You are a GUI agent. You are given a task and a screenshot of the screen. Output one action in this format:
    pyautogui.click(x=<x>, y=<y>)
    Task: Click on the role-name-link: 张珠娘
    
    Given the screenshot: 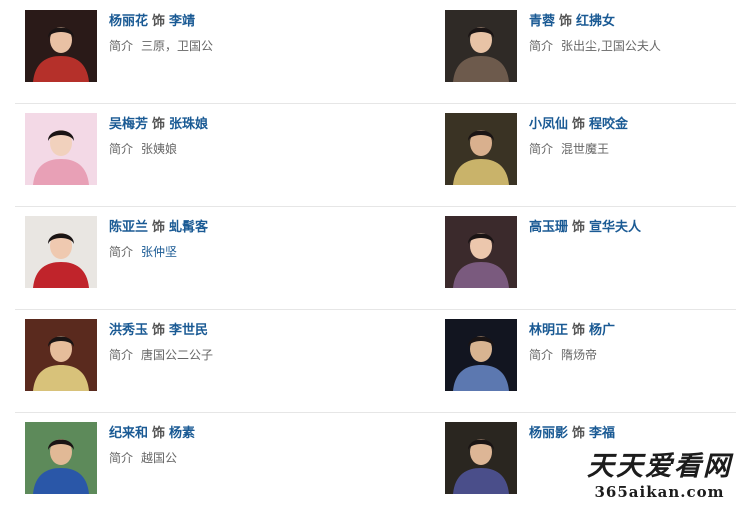 What is the action you would take?
    pyautogui.click(x=188, y=124)
    